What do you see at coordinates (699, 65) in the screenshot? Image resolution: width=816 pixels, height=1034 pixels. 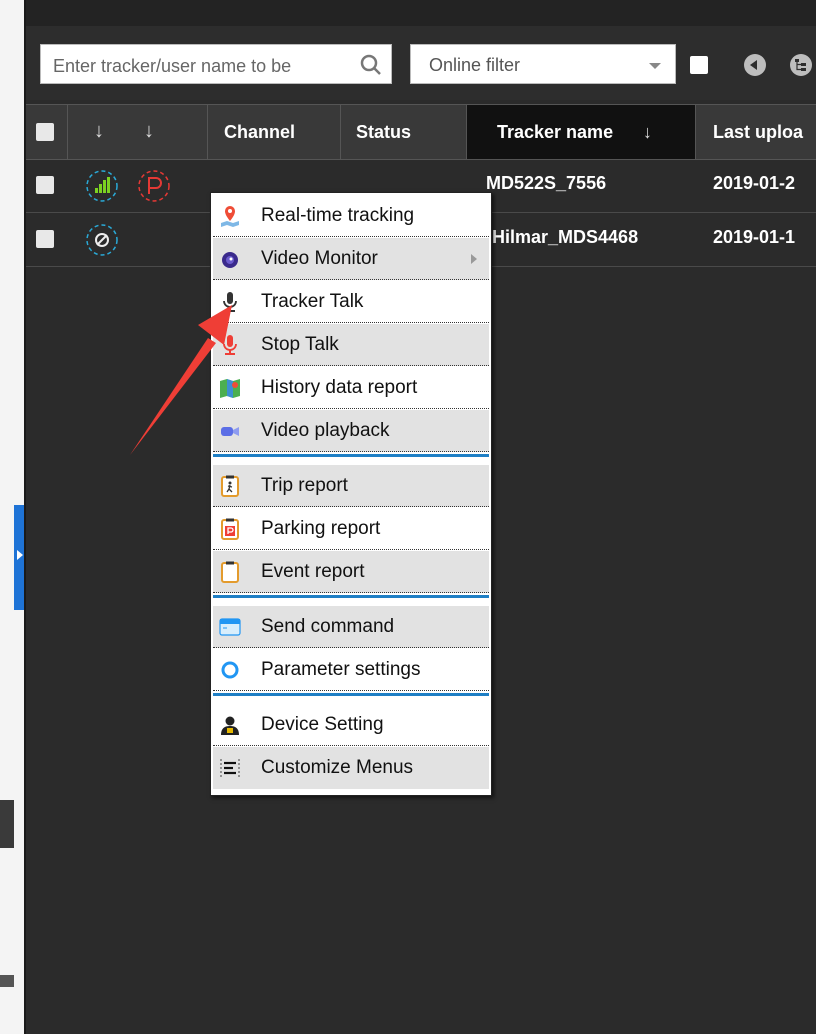 I see `toolbar-checkbox` at bounding box center [699, 65].